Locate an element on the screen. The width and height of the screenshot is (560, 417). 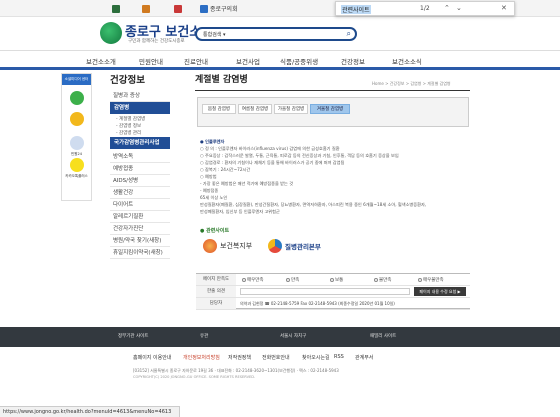
tab-season-3: 겨울철 감염병 is located at coordinates (330, 109).